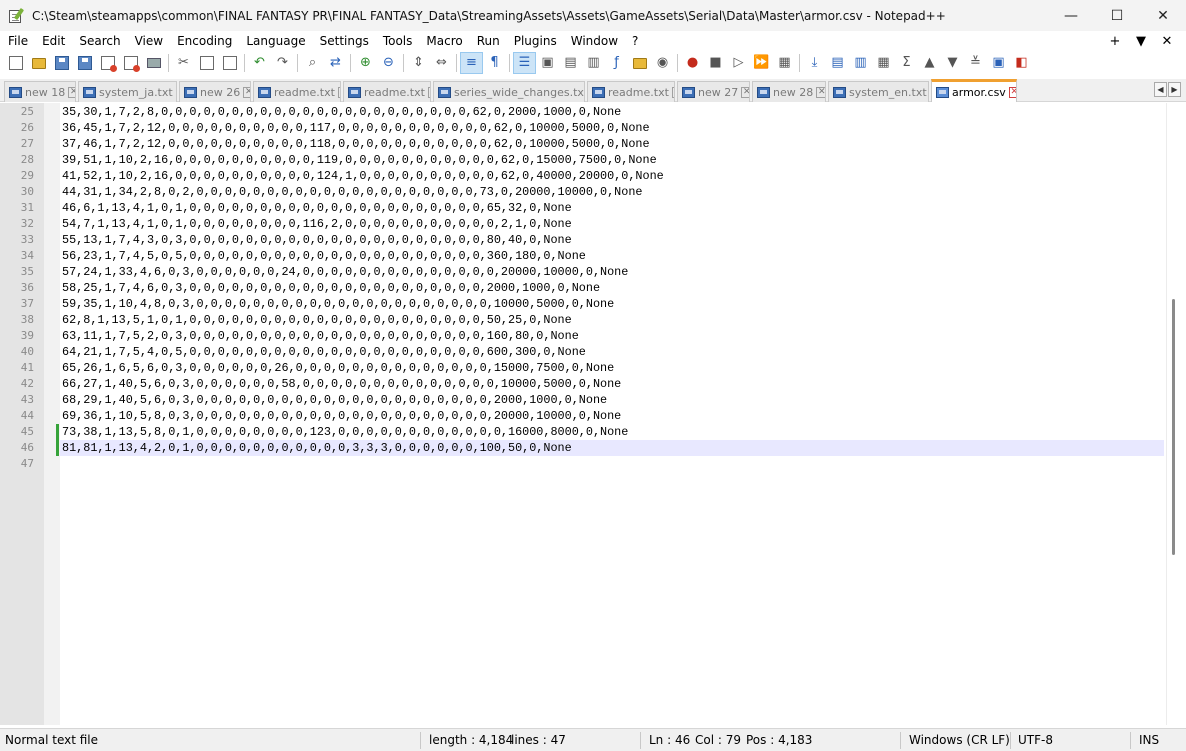  What do you see at coordinates (789, 91) in the screenshot?
I see `tab-new-28: new 28 ✕` at bounding box center [789, 91].